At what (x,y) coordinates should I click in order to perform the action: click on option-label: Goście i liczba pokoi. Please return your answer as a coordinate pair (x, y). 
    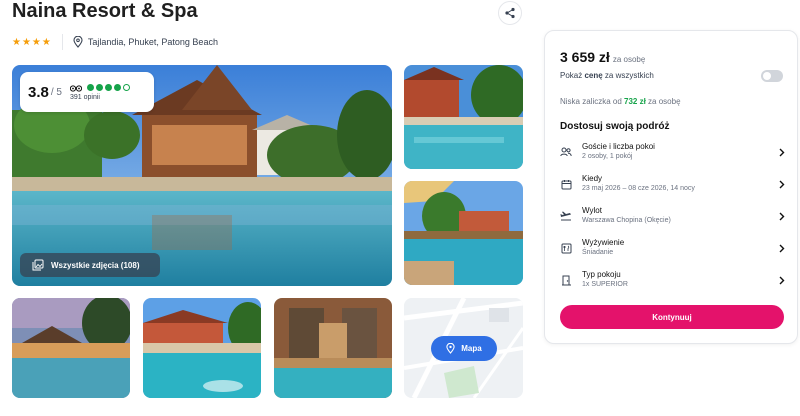
    Looking at the image, I should click on (618, 146).